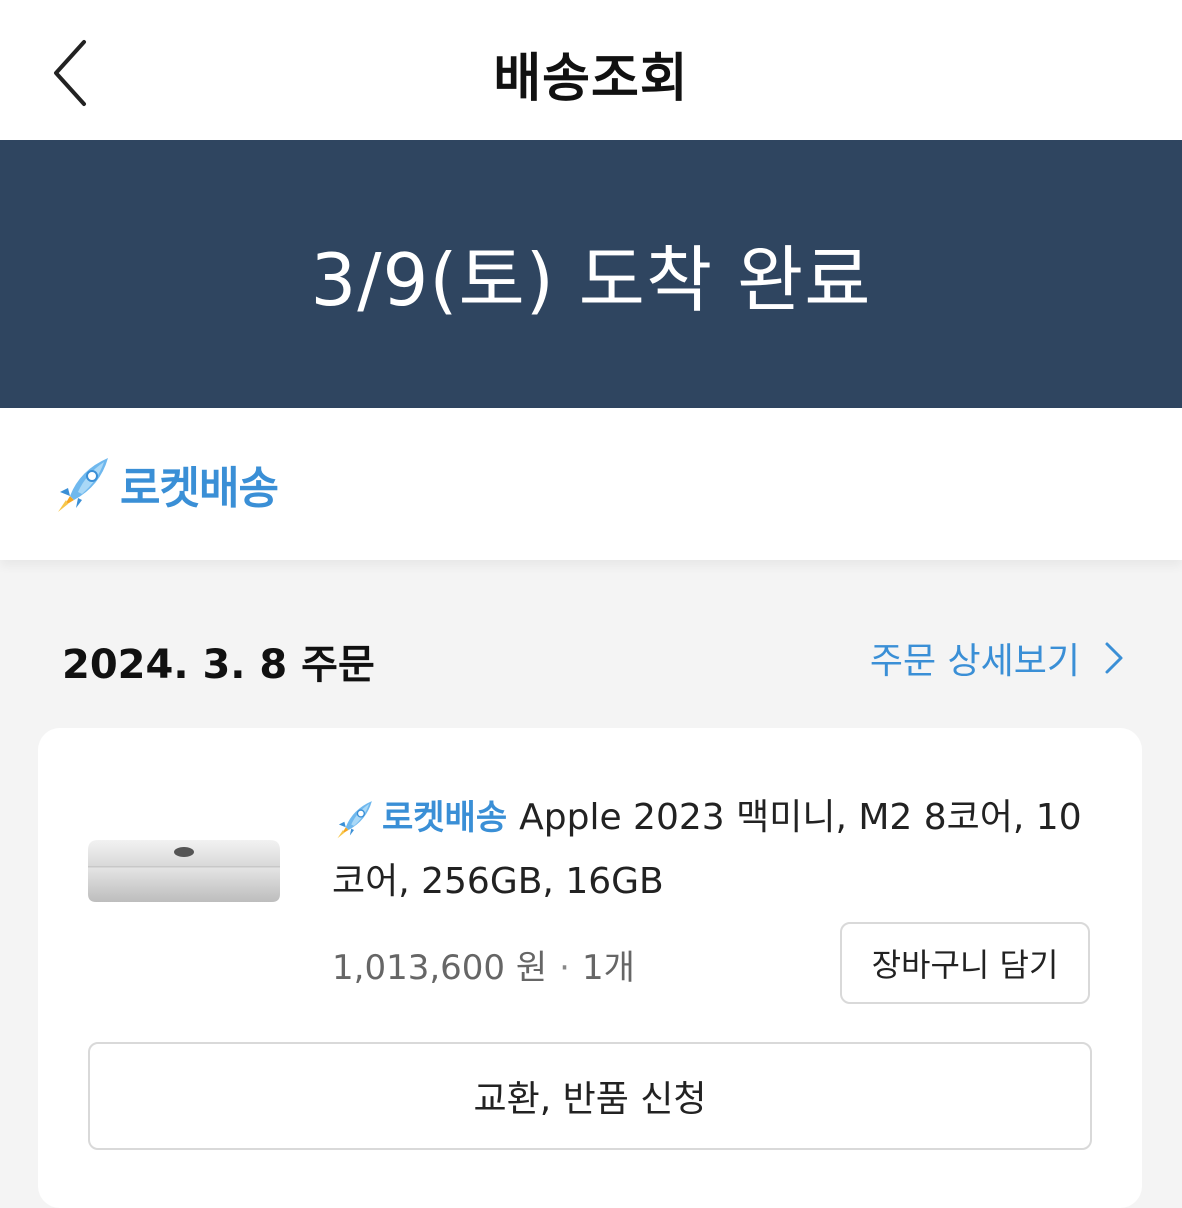 The width and height of the screenshot is (1182, 1208). Describe the element at coordinates (590, 1096) in the screenshot. I see `exchange-return-button: 교환, 반품 신청` at that location.